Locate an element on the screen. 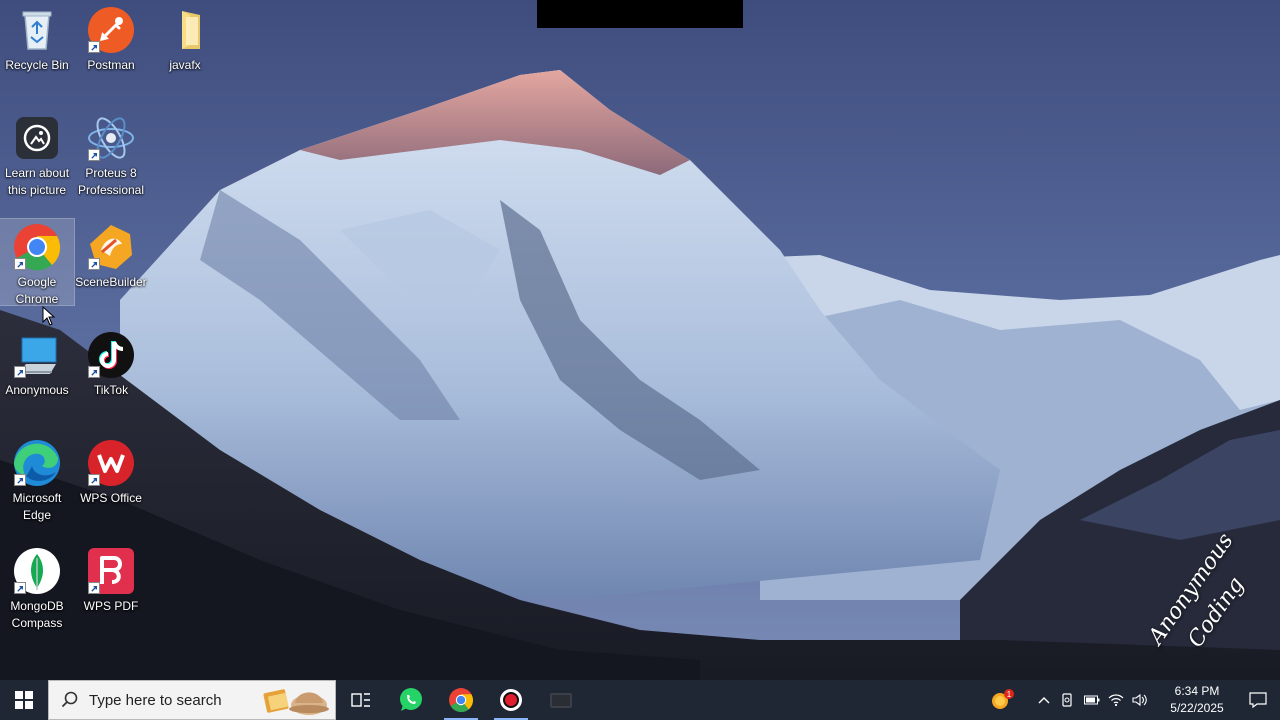 This screenshot has width=1280, height=720. taskbar-search-box: Type here to search is located at coordinates (192, 700).